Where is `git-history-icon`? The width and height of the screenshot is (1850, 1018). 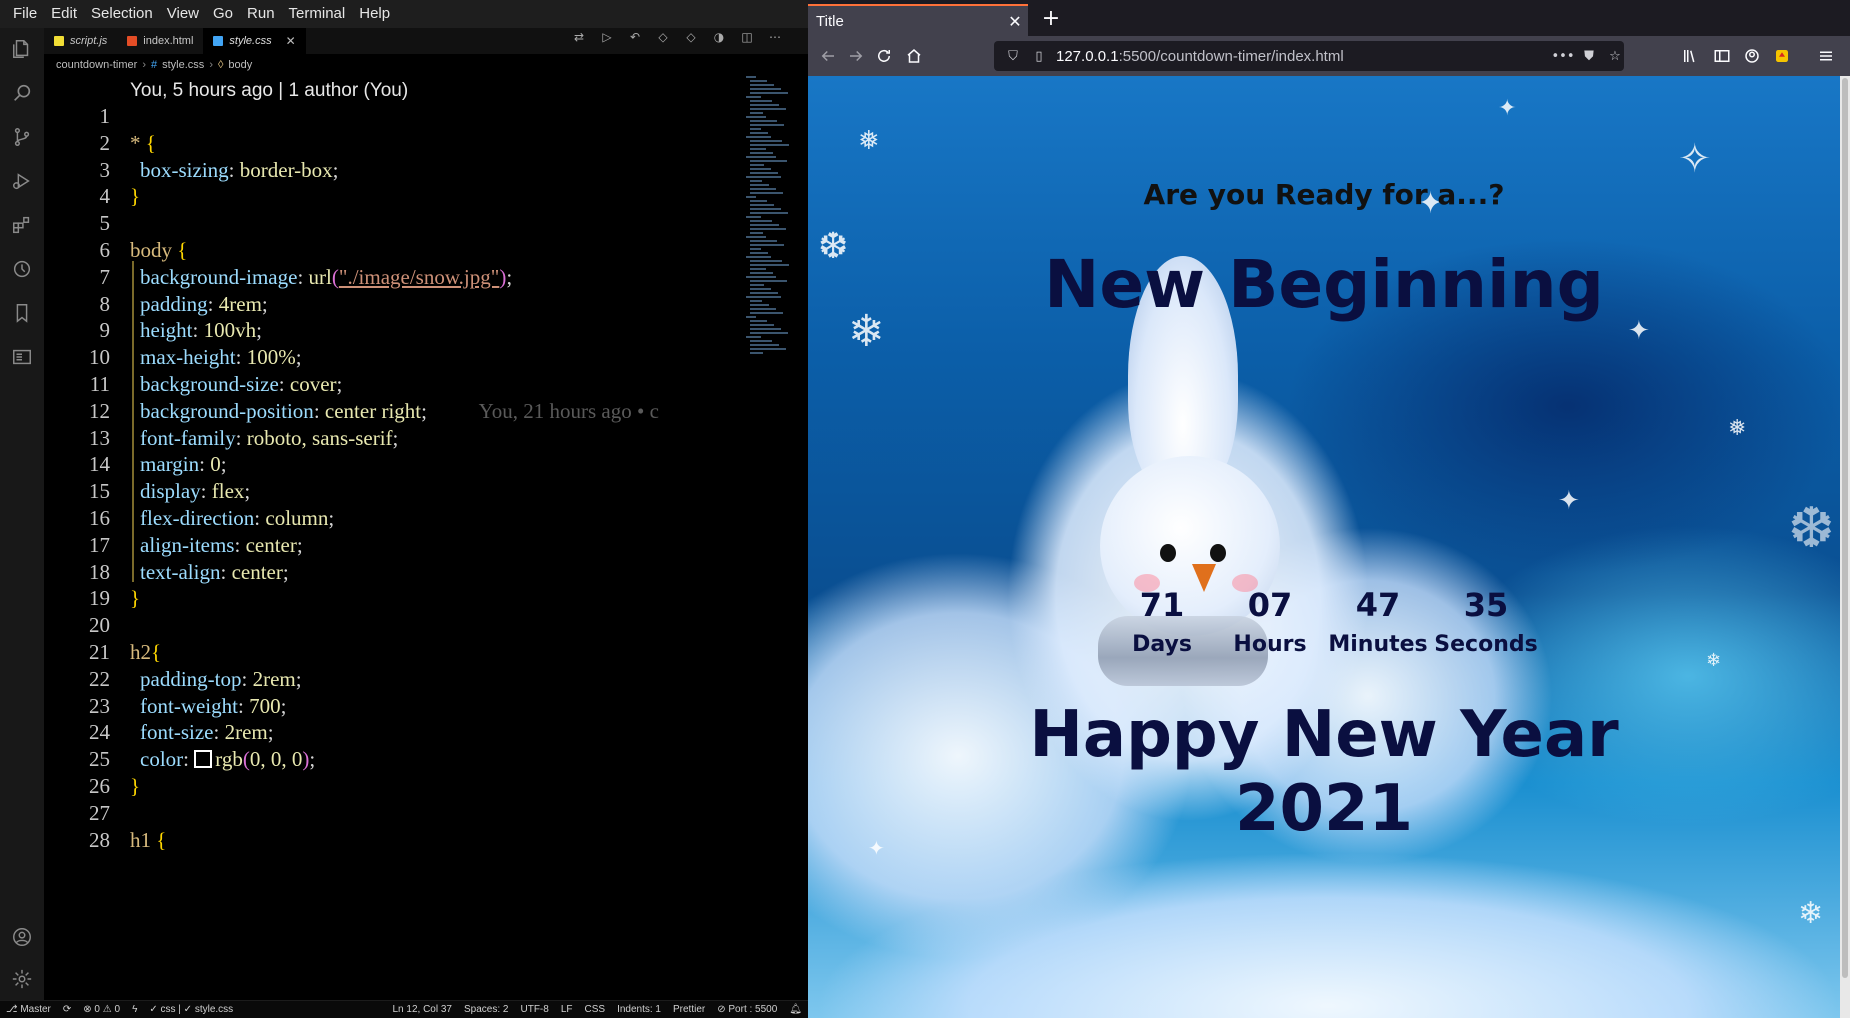 git-history-icon is located at coordinates (22, 269).